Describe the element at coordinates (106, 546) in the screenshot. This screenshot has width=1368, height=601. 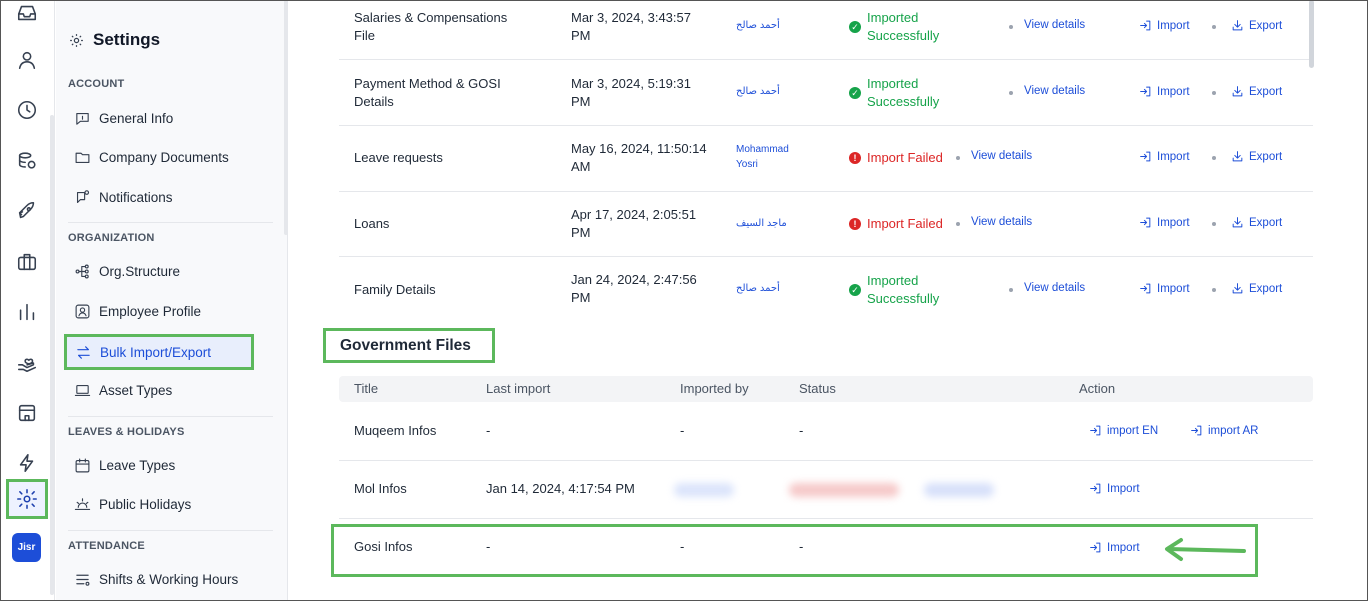
I see `section-attendance: ATTENDANCE` at that location.